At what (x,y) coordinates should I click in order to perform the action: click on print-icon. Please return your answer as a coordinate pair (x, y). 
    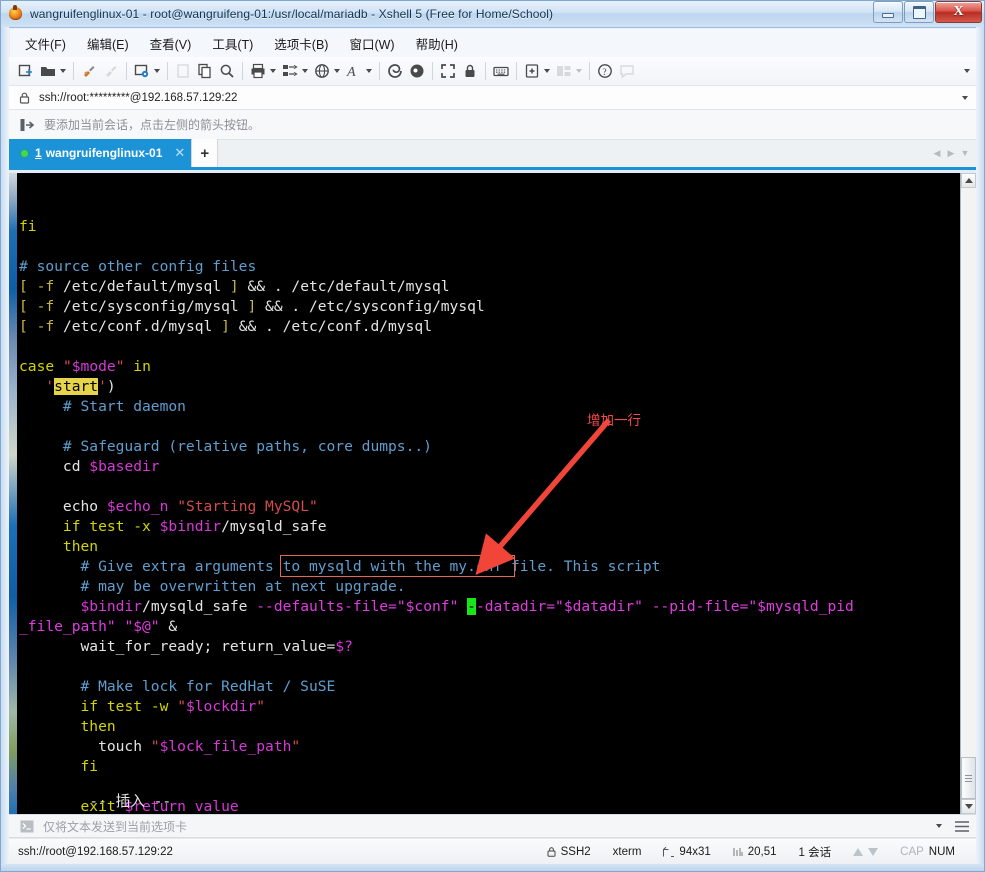
    Looking at the image, I should click on (258, 71).